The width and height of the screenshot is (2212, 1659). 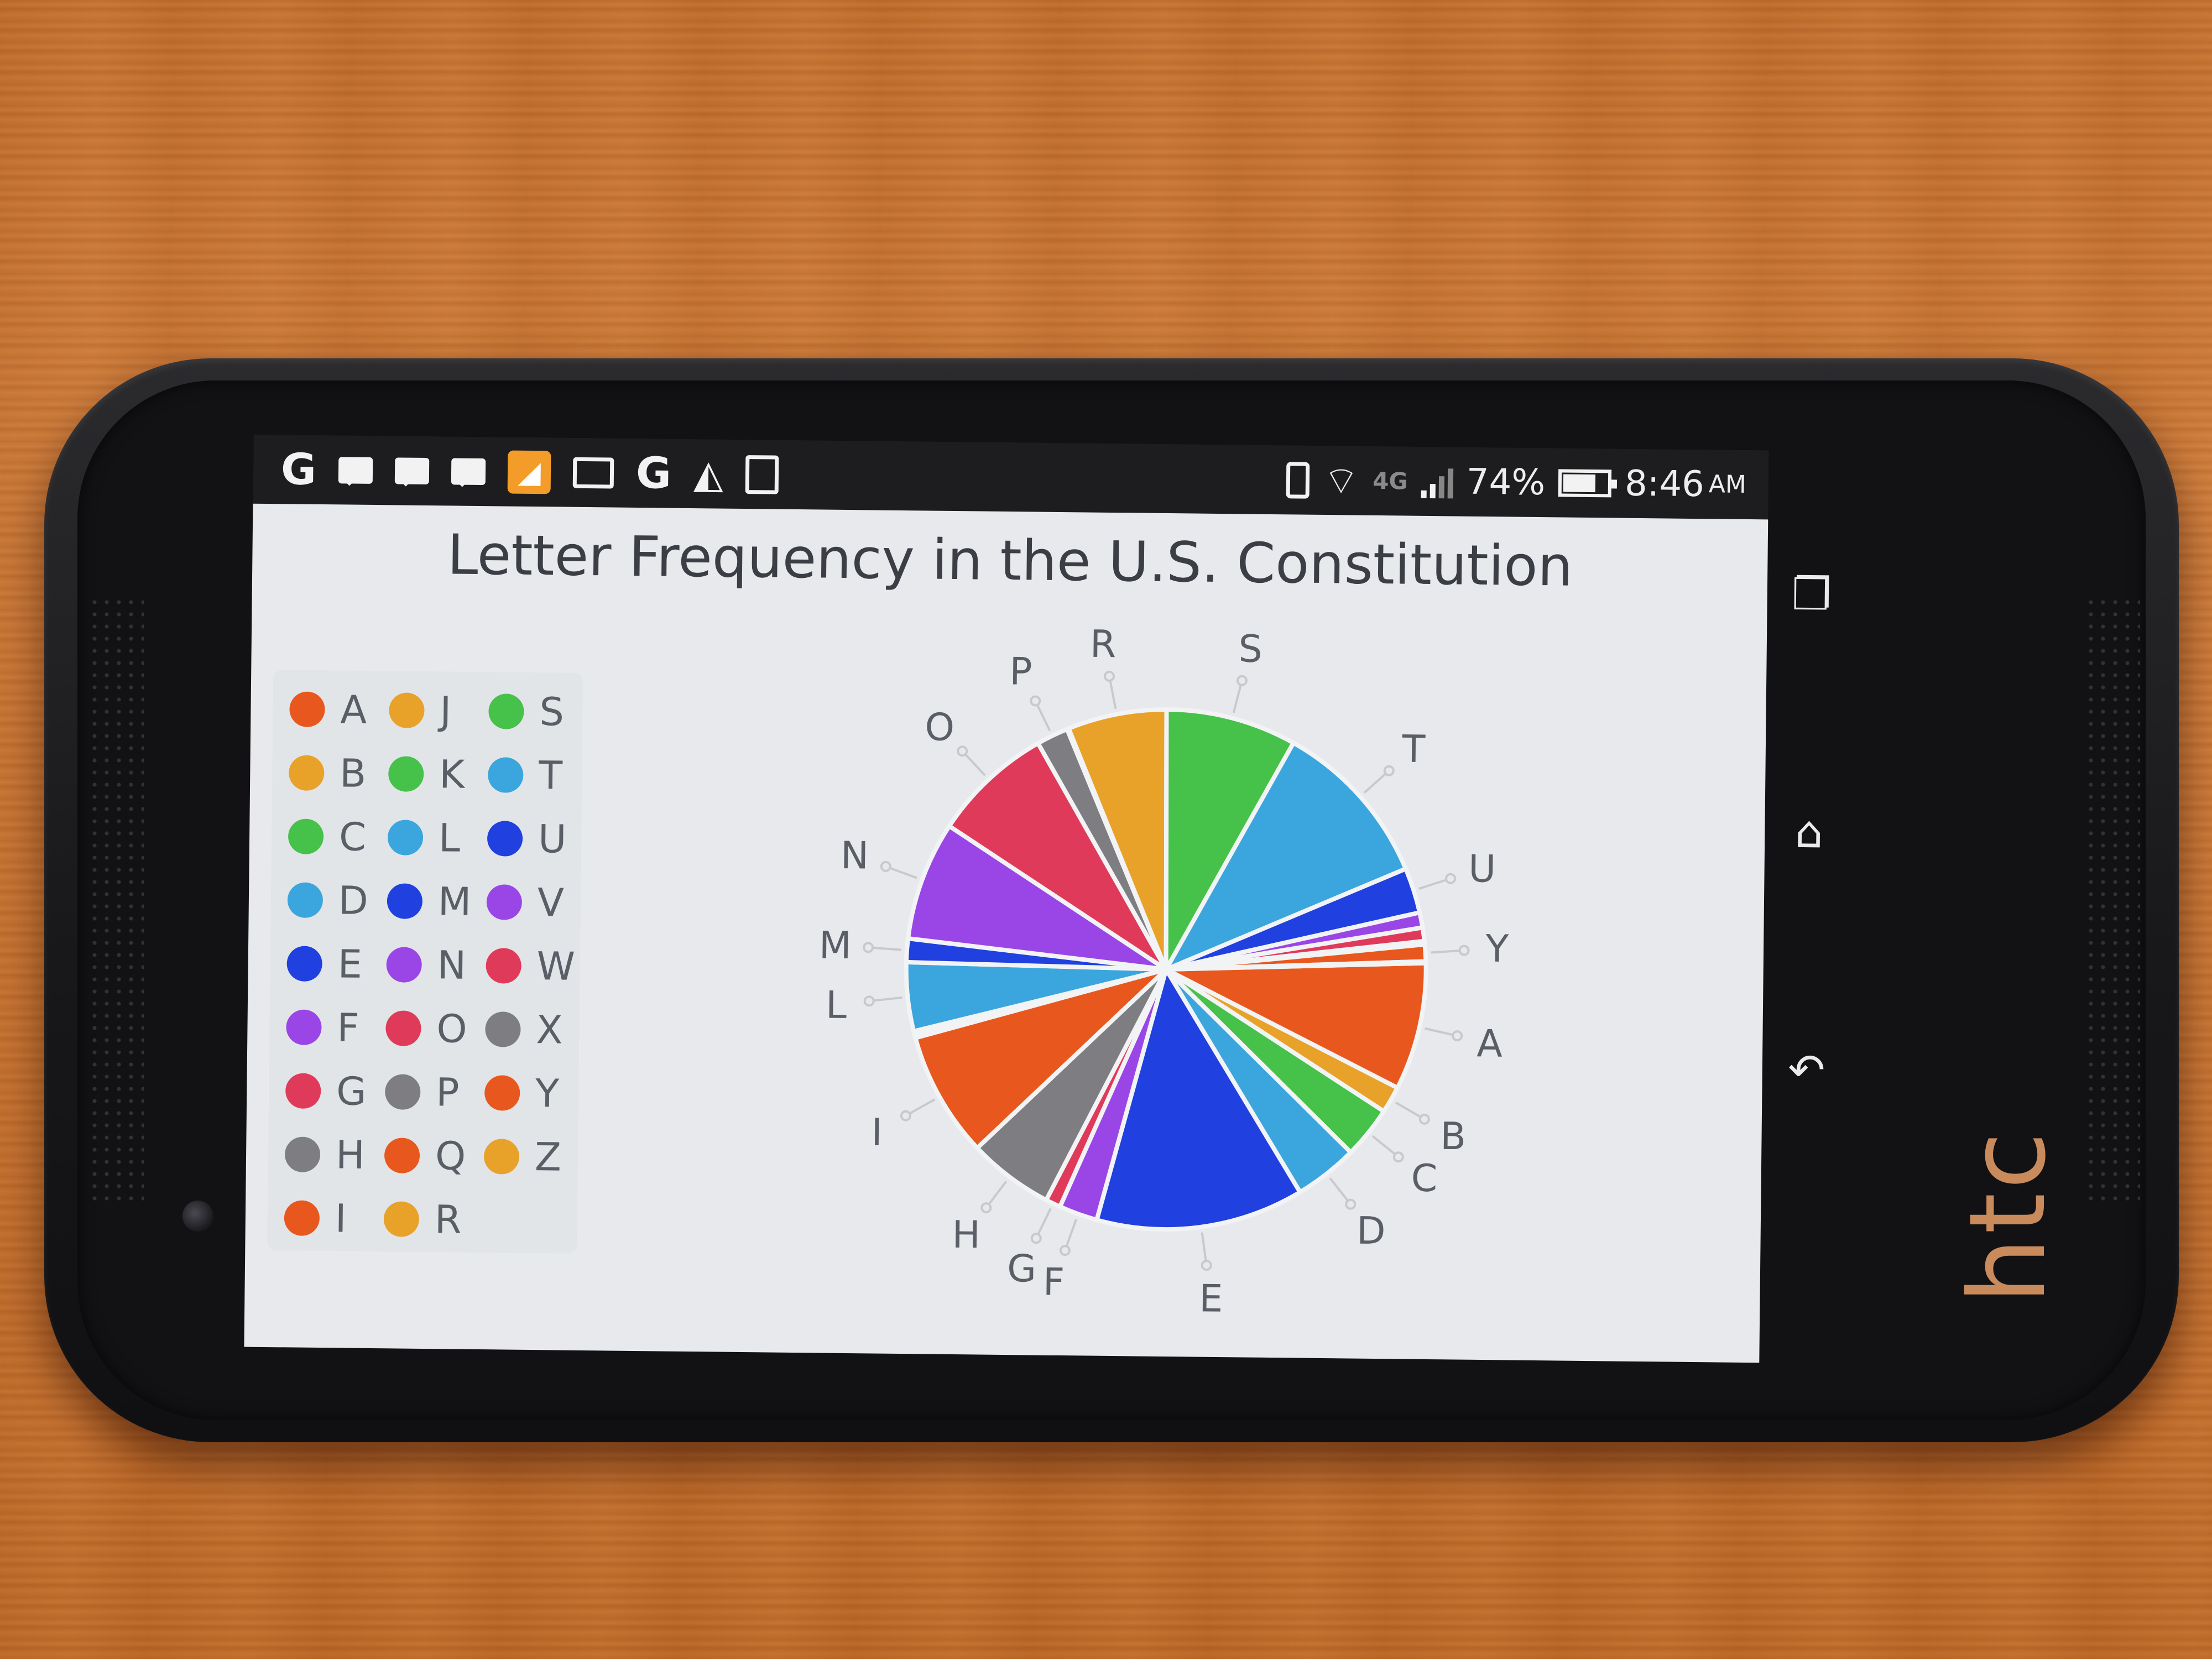 What do you see at coordinates (963, 751) in the screenshot?
I see `pie-leader-dot-o` at bounding box center [963, 751].